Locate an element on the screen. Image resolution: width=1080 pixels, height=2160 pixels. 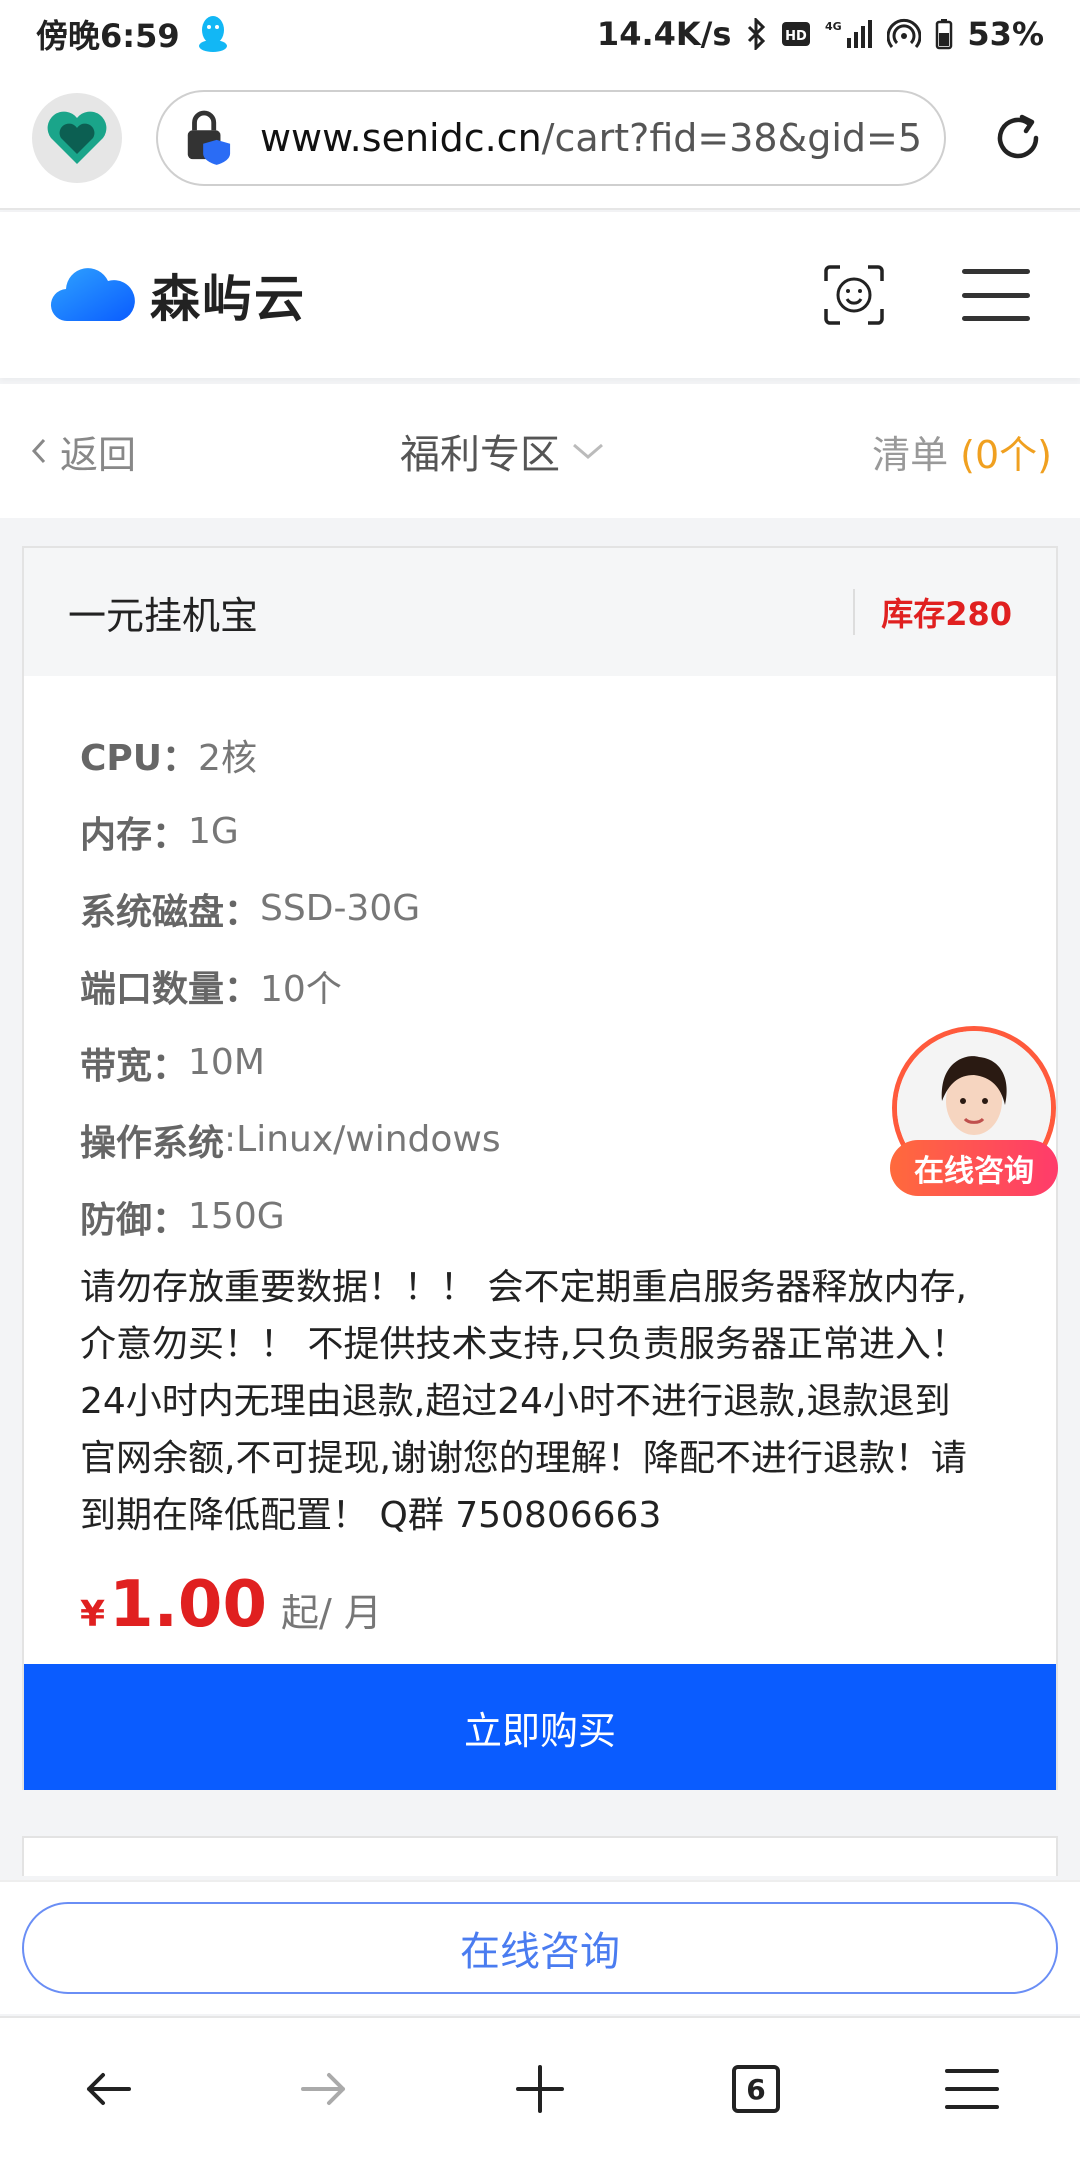
secure-lock-icon is located at coordinates (208, 138).